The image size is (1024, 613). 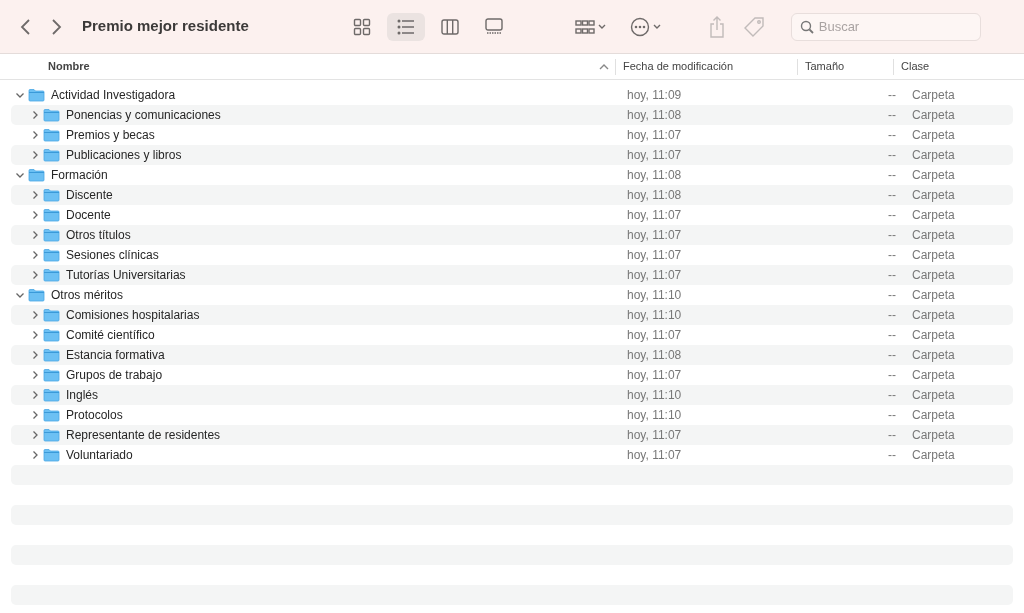 I want to click on folder-name: Ponencias y comunicaciones, so click(x=143, y=115).